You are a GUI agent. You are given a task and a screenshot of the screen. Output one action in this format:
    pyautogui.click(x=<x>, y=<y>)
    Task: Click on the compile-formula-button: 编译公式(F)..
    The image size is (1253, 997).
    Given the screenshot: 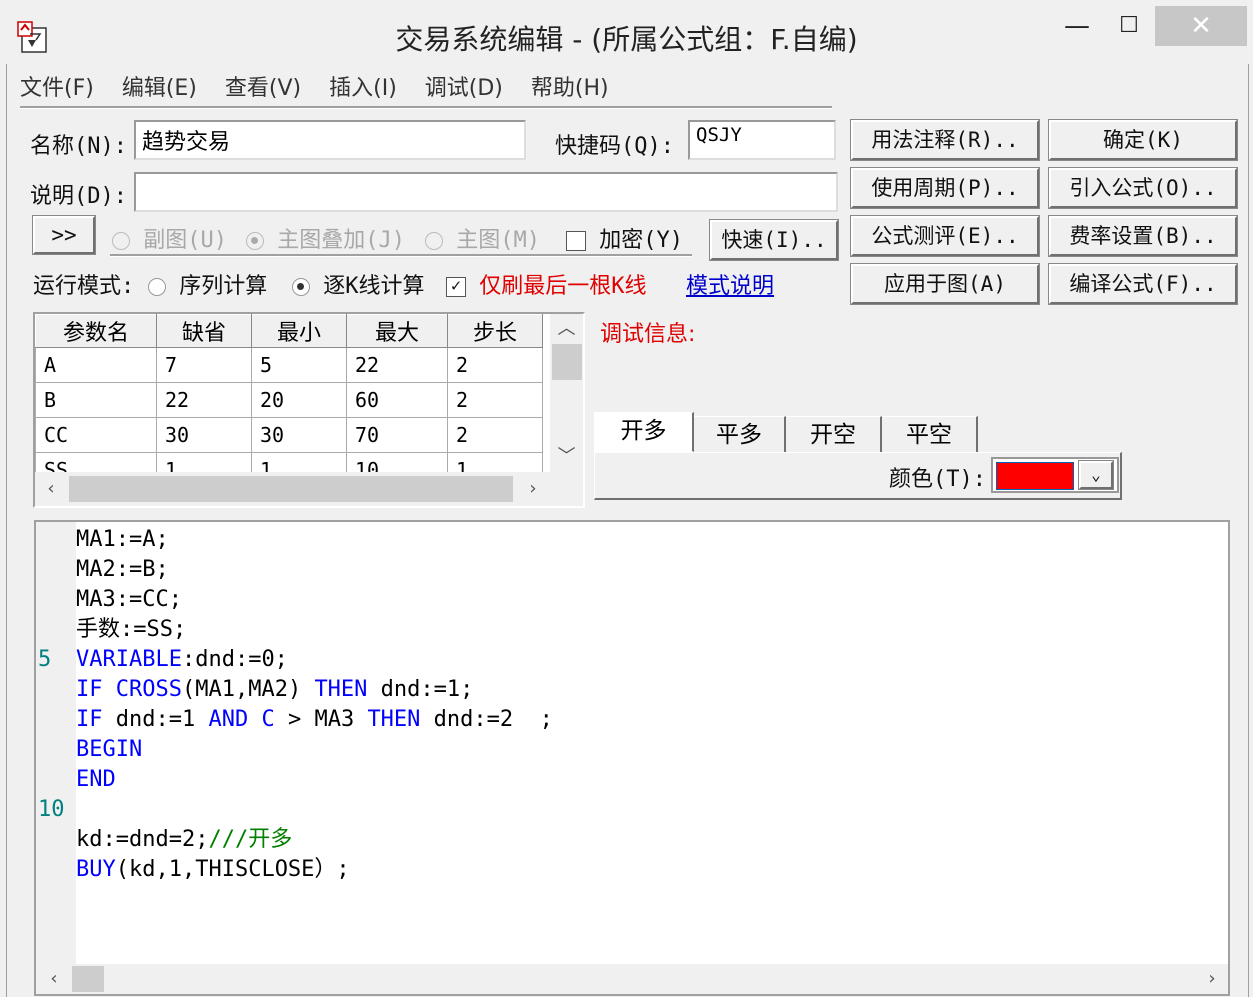 What is the action you would take?
    pyautogui.click(x=1143, y=284)
    